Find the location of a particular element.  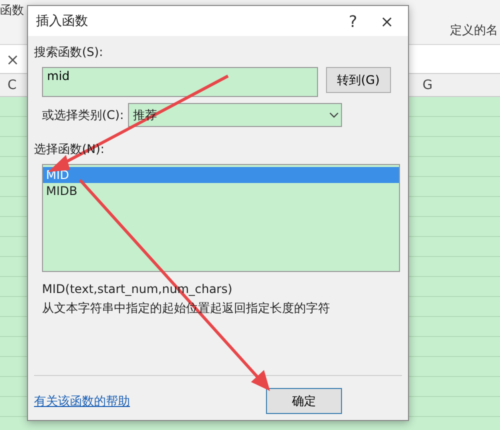

function-item: MIDB is located at coordinates (221, 191).